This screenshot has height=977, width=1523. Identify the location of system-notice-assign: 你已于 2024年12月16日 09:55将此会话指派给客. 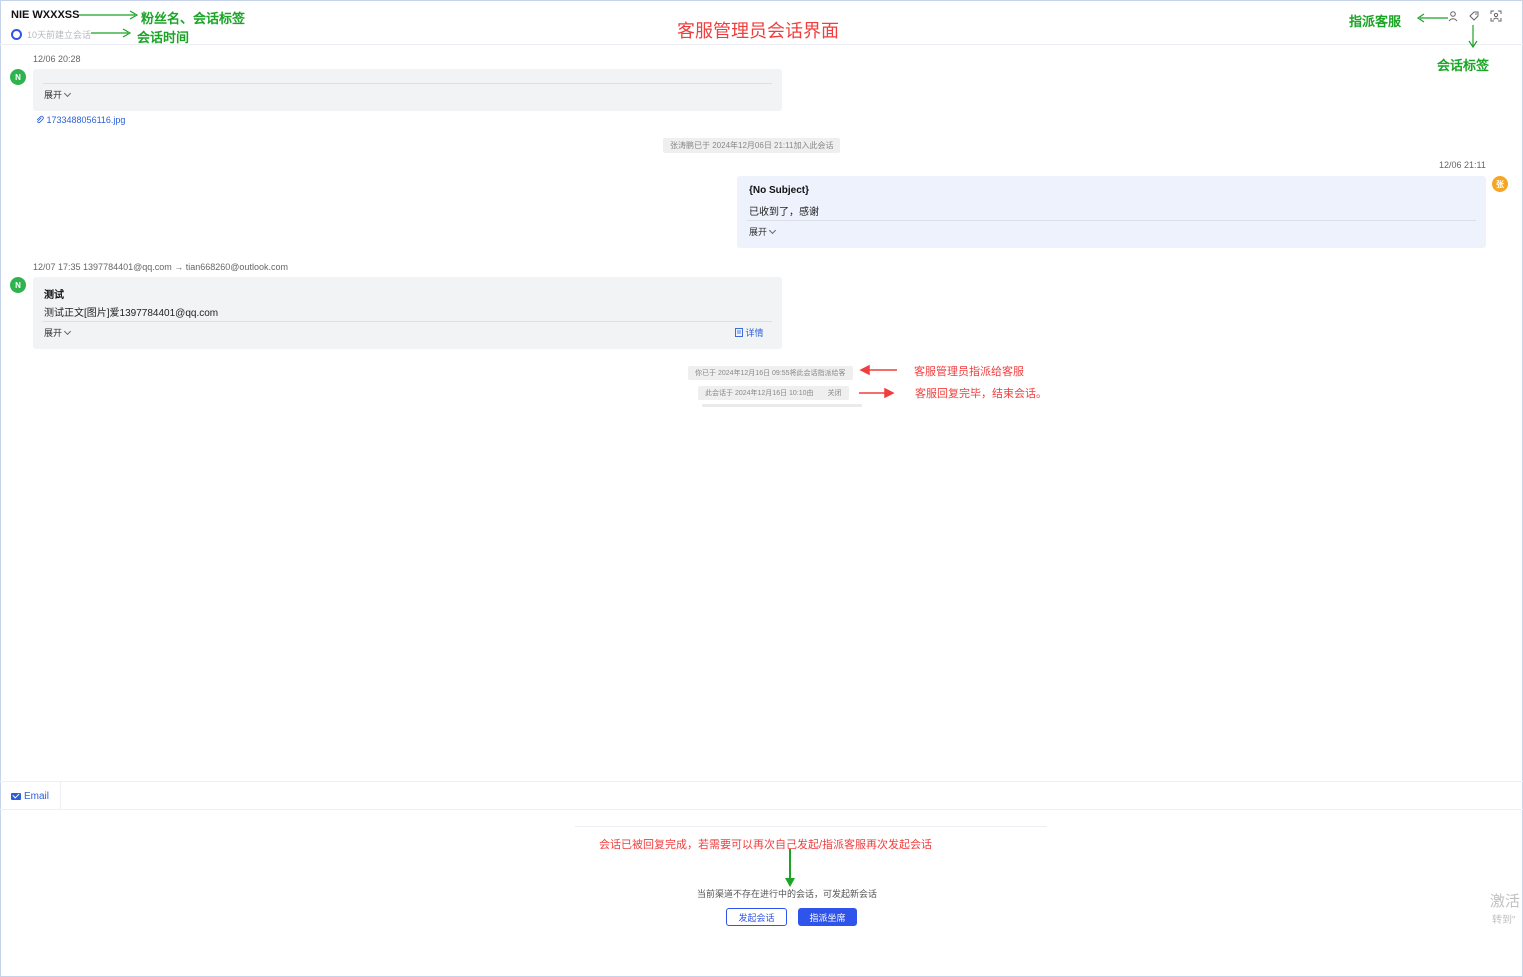
(770, 373).